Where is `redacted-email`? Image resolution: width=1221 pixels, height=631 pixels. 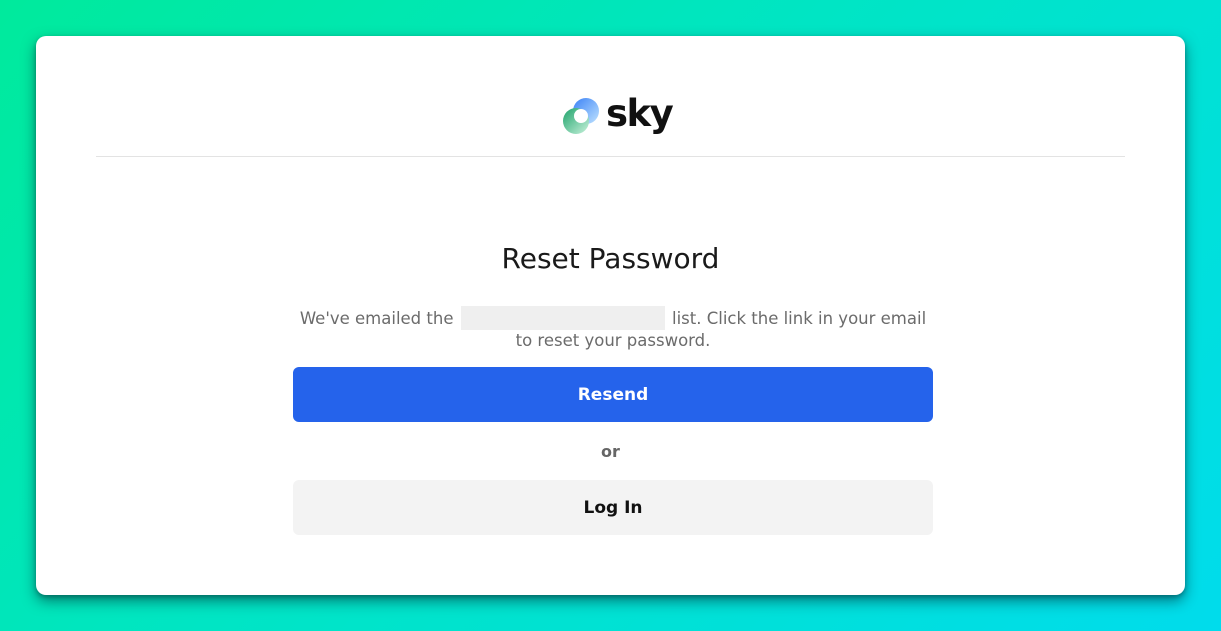
redacted-email is located at coordinates (562, 318).